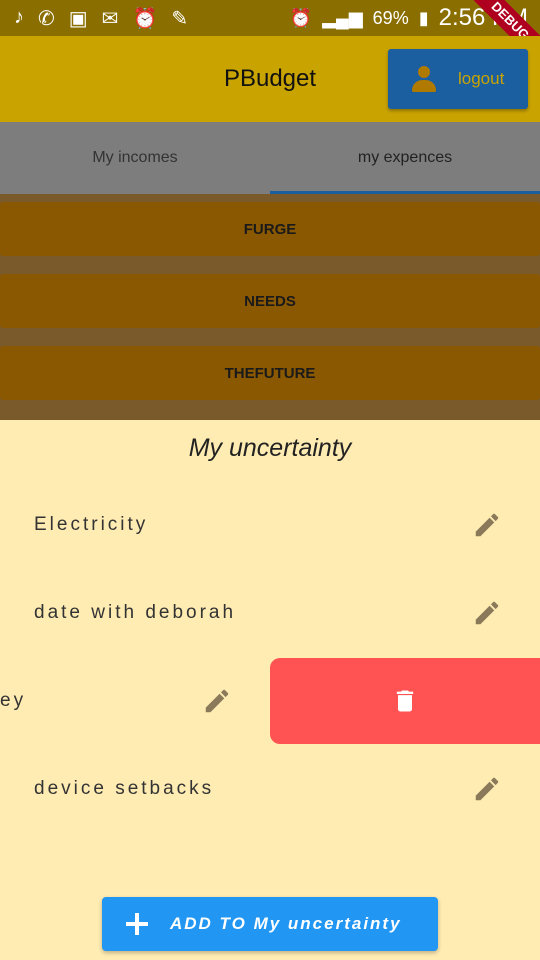  Describe the element at coordinates (270, 373) in the screenshot. I see `category-button-thefuture: THEFUTURE` at that location.